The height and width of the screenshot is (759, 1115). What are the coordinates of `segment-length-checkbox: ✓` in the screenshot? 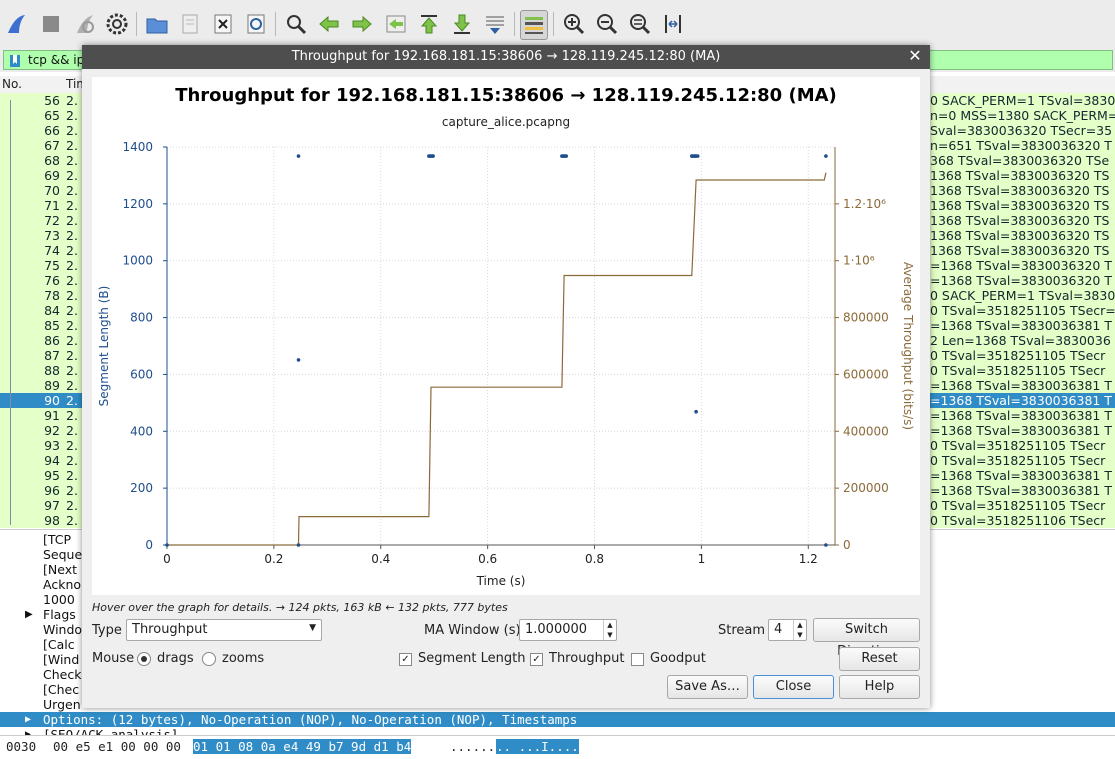 It's located at (405, 659).